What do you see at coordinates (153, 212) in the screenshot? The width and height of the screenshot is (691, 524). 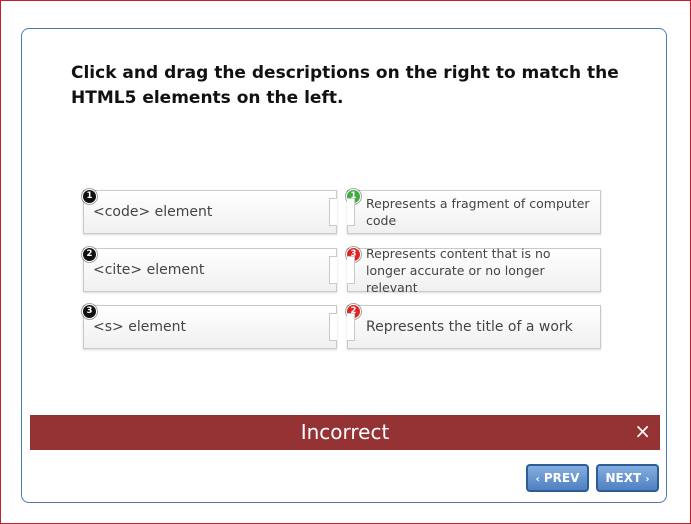 I see `element-label: <code> element` at bounding box center [153, 212].